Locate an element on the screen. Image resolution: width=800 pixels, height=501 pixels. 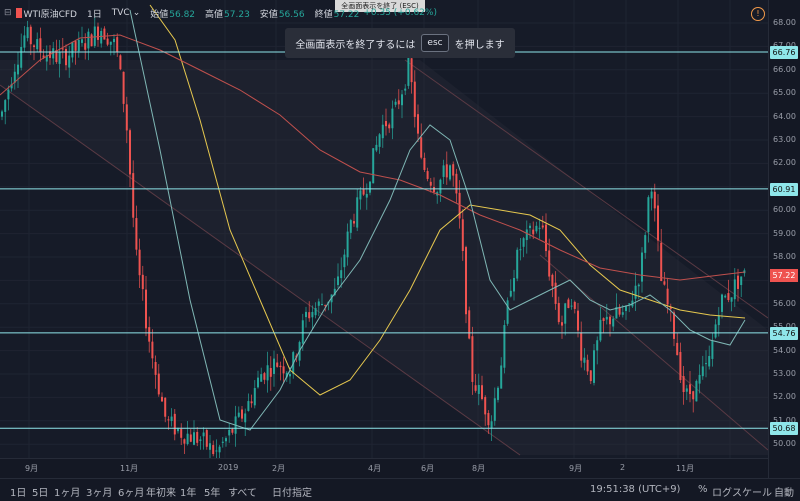
range-button: 1年 is located at coordinates (188, 491).